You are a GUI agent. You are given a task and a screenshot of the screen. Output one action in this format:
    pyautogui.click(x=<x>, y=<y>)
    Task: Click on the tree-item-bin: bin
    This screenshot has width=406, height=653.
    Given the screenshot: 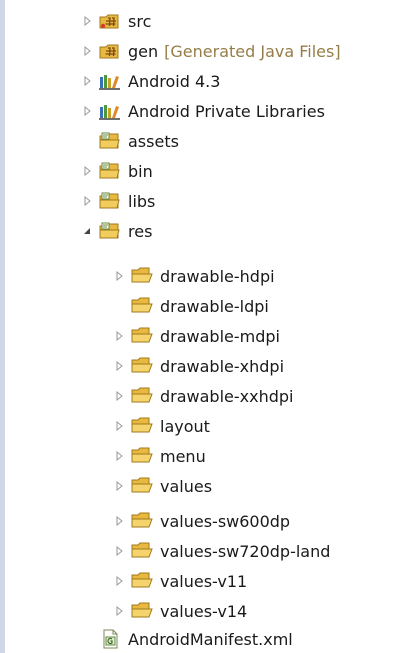 What is the action you would take?
    pyautogui.click(x=116, y=171)
    